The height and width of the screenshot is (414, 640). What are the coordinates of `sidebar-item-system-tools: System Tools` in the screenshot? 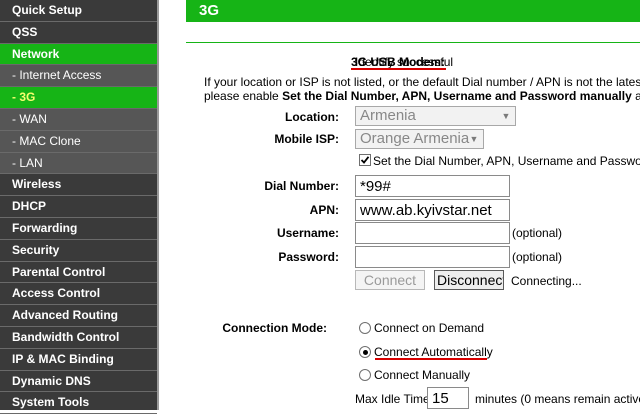 It's located at (78, 403).